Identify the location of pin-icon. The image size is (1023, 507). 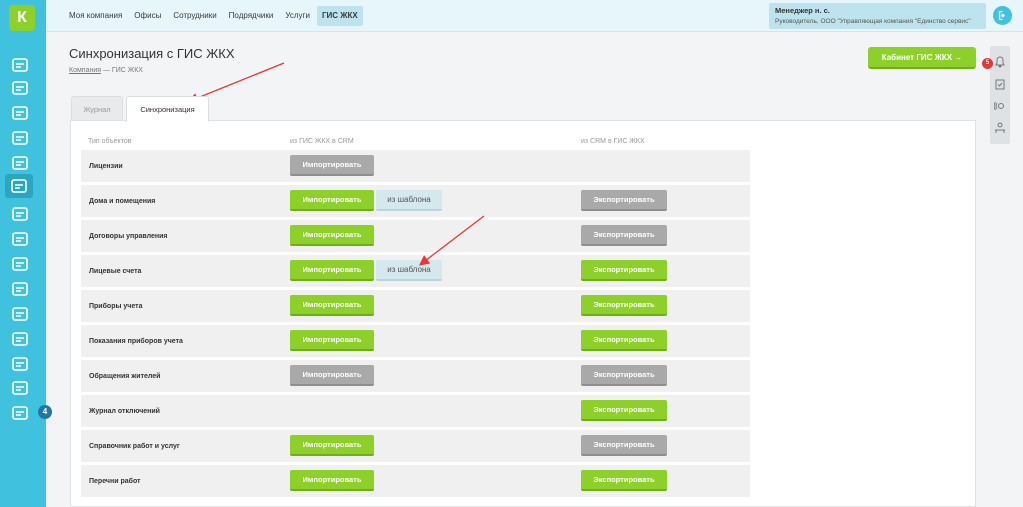
(20, 413).